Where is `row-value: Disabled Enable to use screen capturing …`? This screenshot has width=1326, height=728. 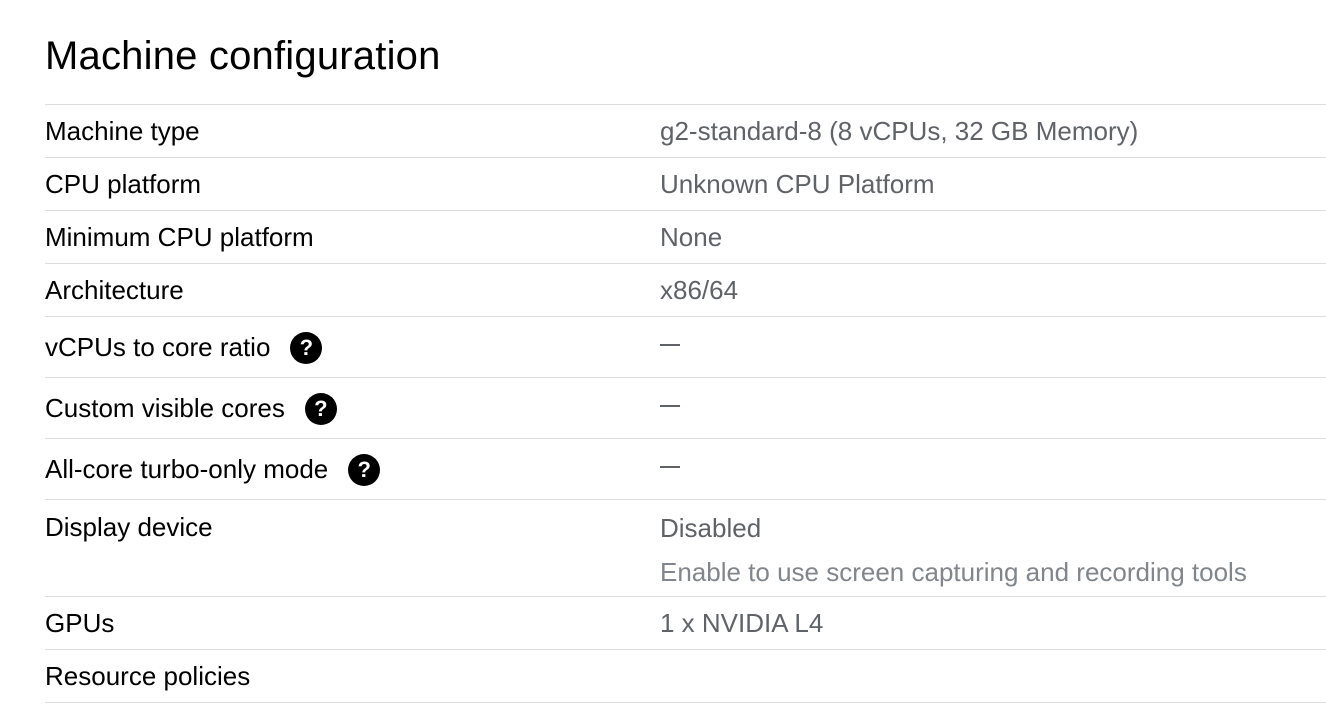
row-value: Disabled Enable to use screen capturing … is located at coordinates (953, 543).